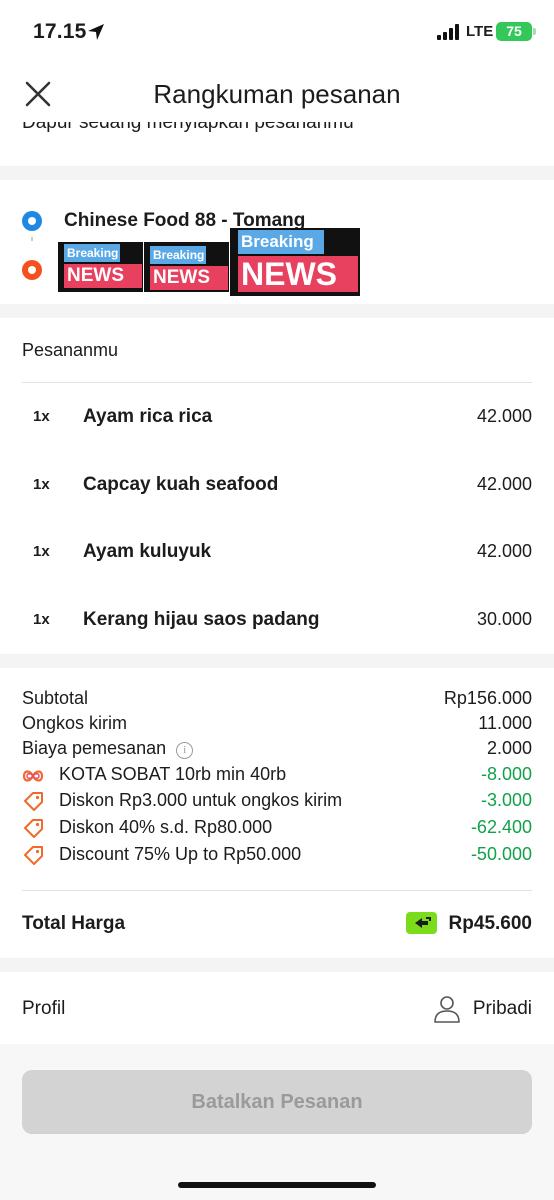 The image size is (554, 1200). What do you see at coordinates (277, 418) in the screenshot?
I see `list-item: 1x Ayam rica rica 42.000` at bounding box center [277, 418].